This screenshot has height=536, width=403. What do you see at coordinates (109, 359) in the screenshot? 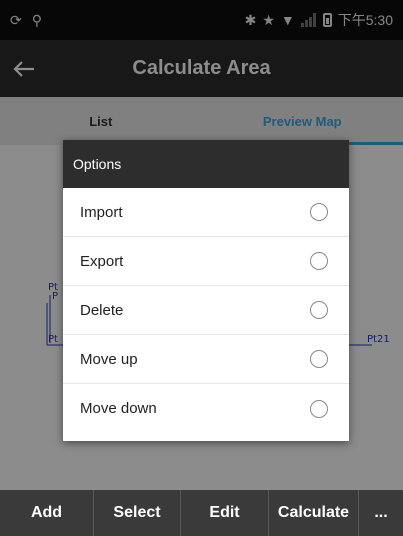
I see `option-label: Move up` at bounding box center [109, 359].